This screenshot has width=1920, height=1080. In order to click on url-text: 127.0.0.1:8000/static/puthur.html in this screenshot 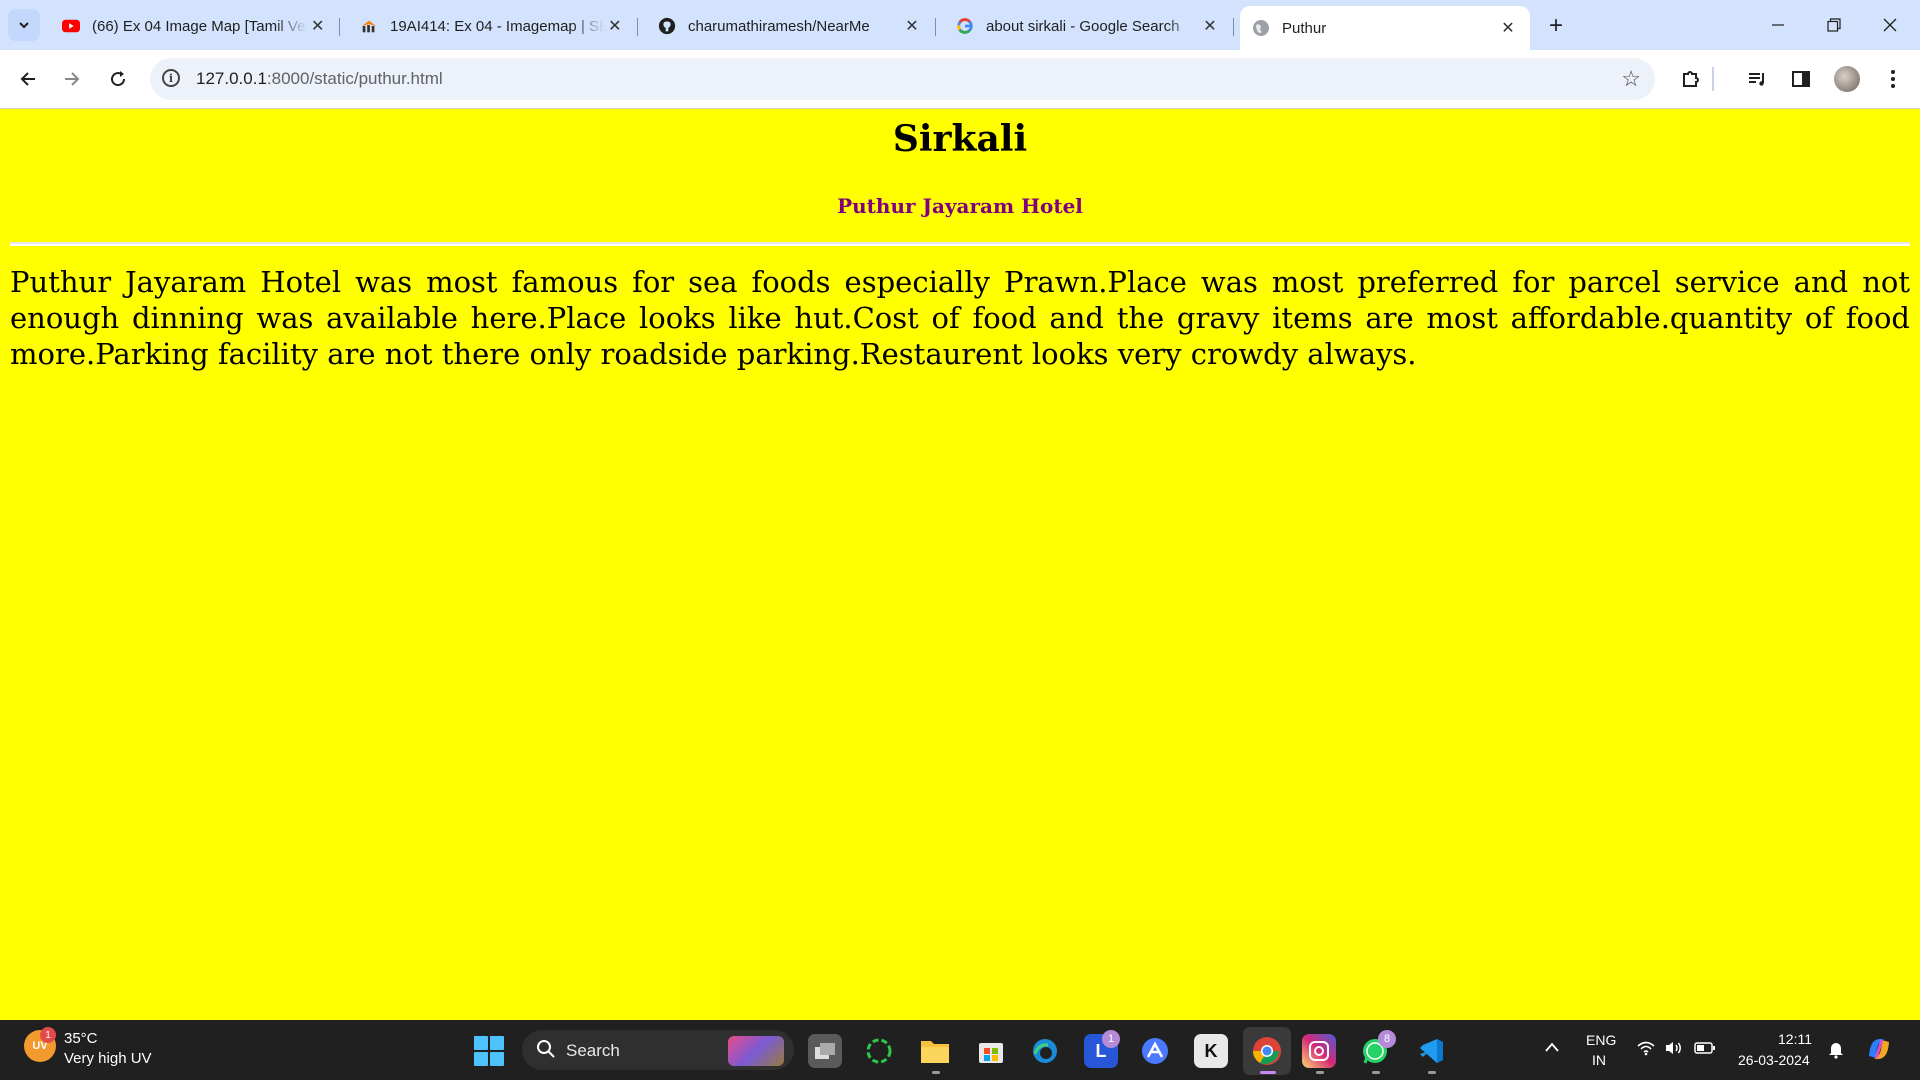, I will do `click(319, 79)`.